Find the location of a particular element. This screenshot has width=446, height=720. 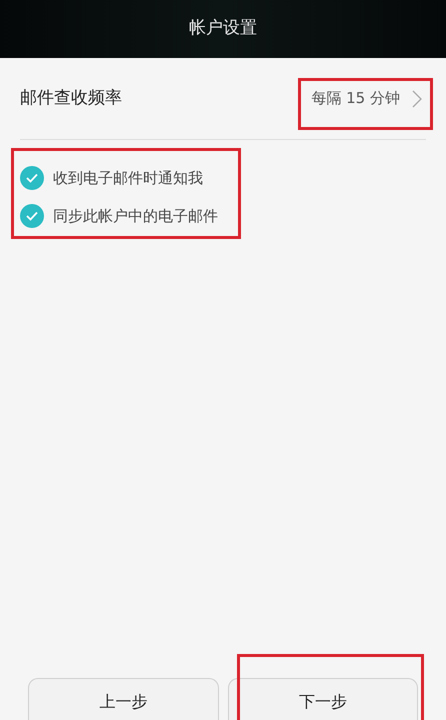

window-title: 帐户设置 is located at coordinates (223, 28).